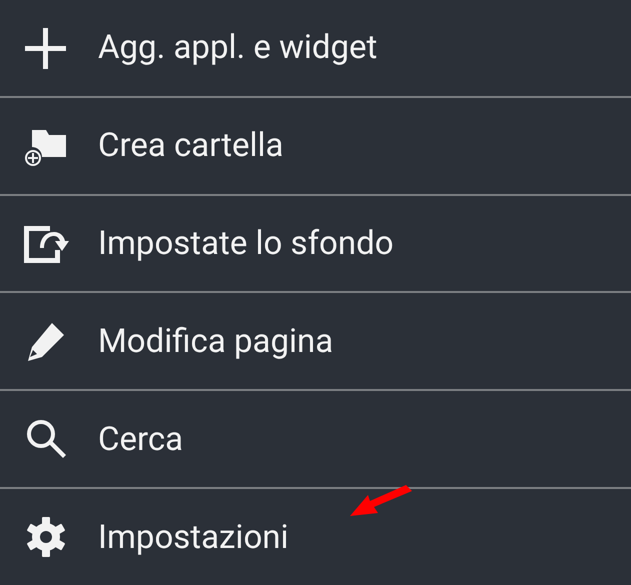  What do you see at coordinates (381, 501) in the screenshot?
I see `annotation-arrow` at bounding box center [381, 501].